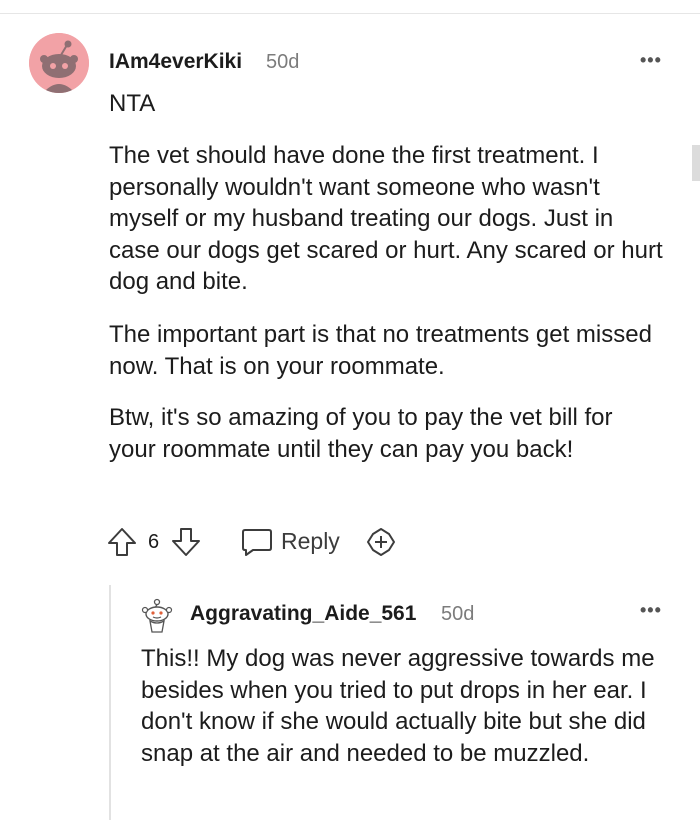  What do you see at coordinates (175, 62) in the screenshot?
I see `comment-username: IAm4everKiki` at bounding box center [175, 62].